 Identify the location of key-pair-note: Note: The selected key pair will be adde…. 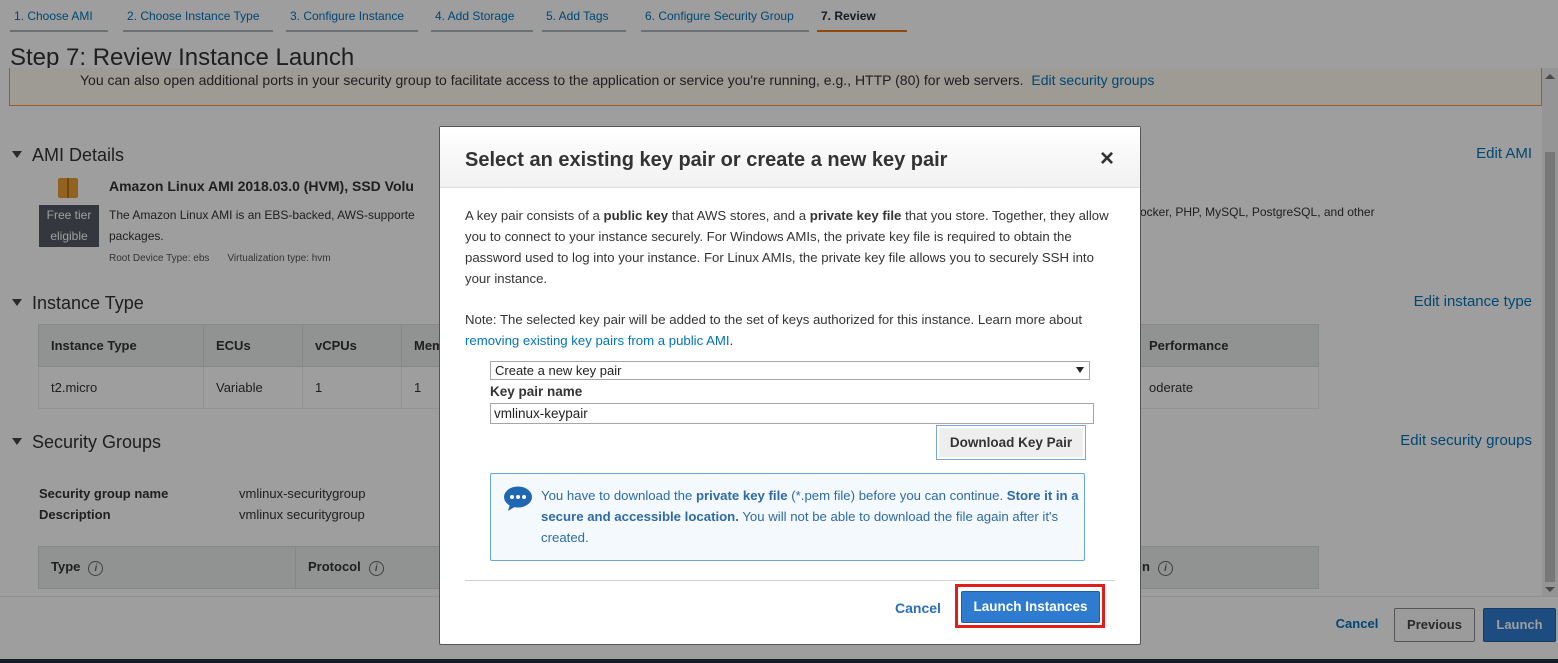
(773, 330).